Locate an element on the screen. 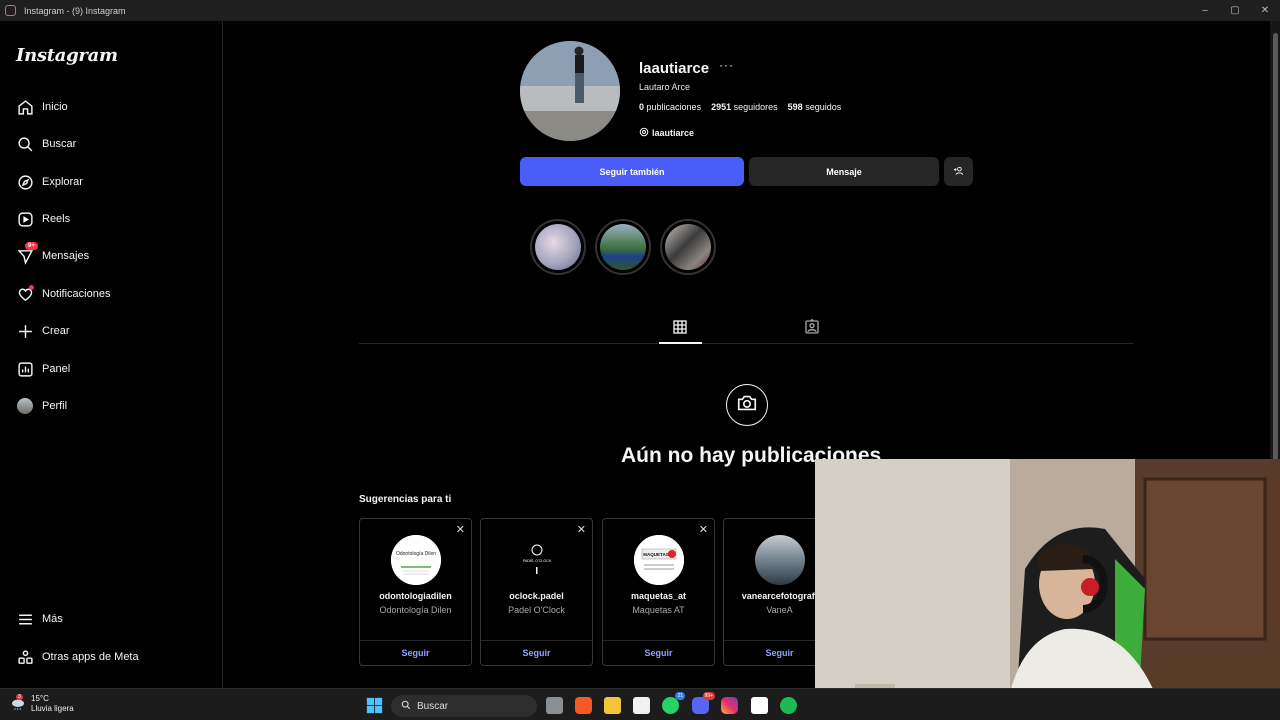 Image resolution: width=1280 pixels, height=720 pixels. sidebar-item-panel: Panel is located at coordinates (43, 369).